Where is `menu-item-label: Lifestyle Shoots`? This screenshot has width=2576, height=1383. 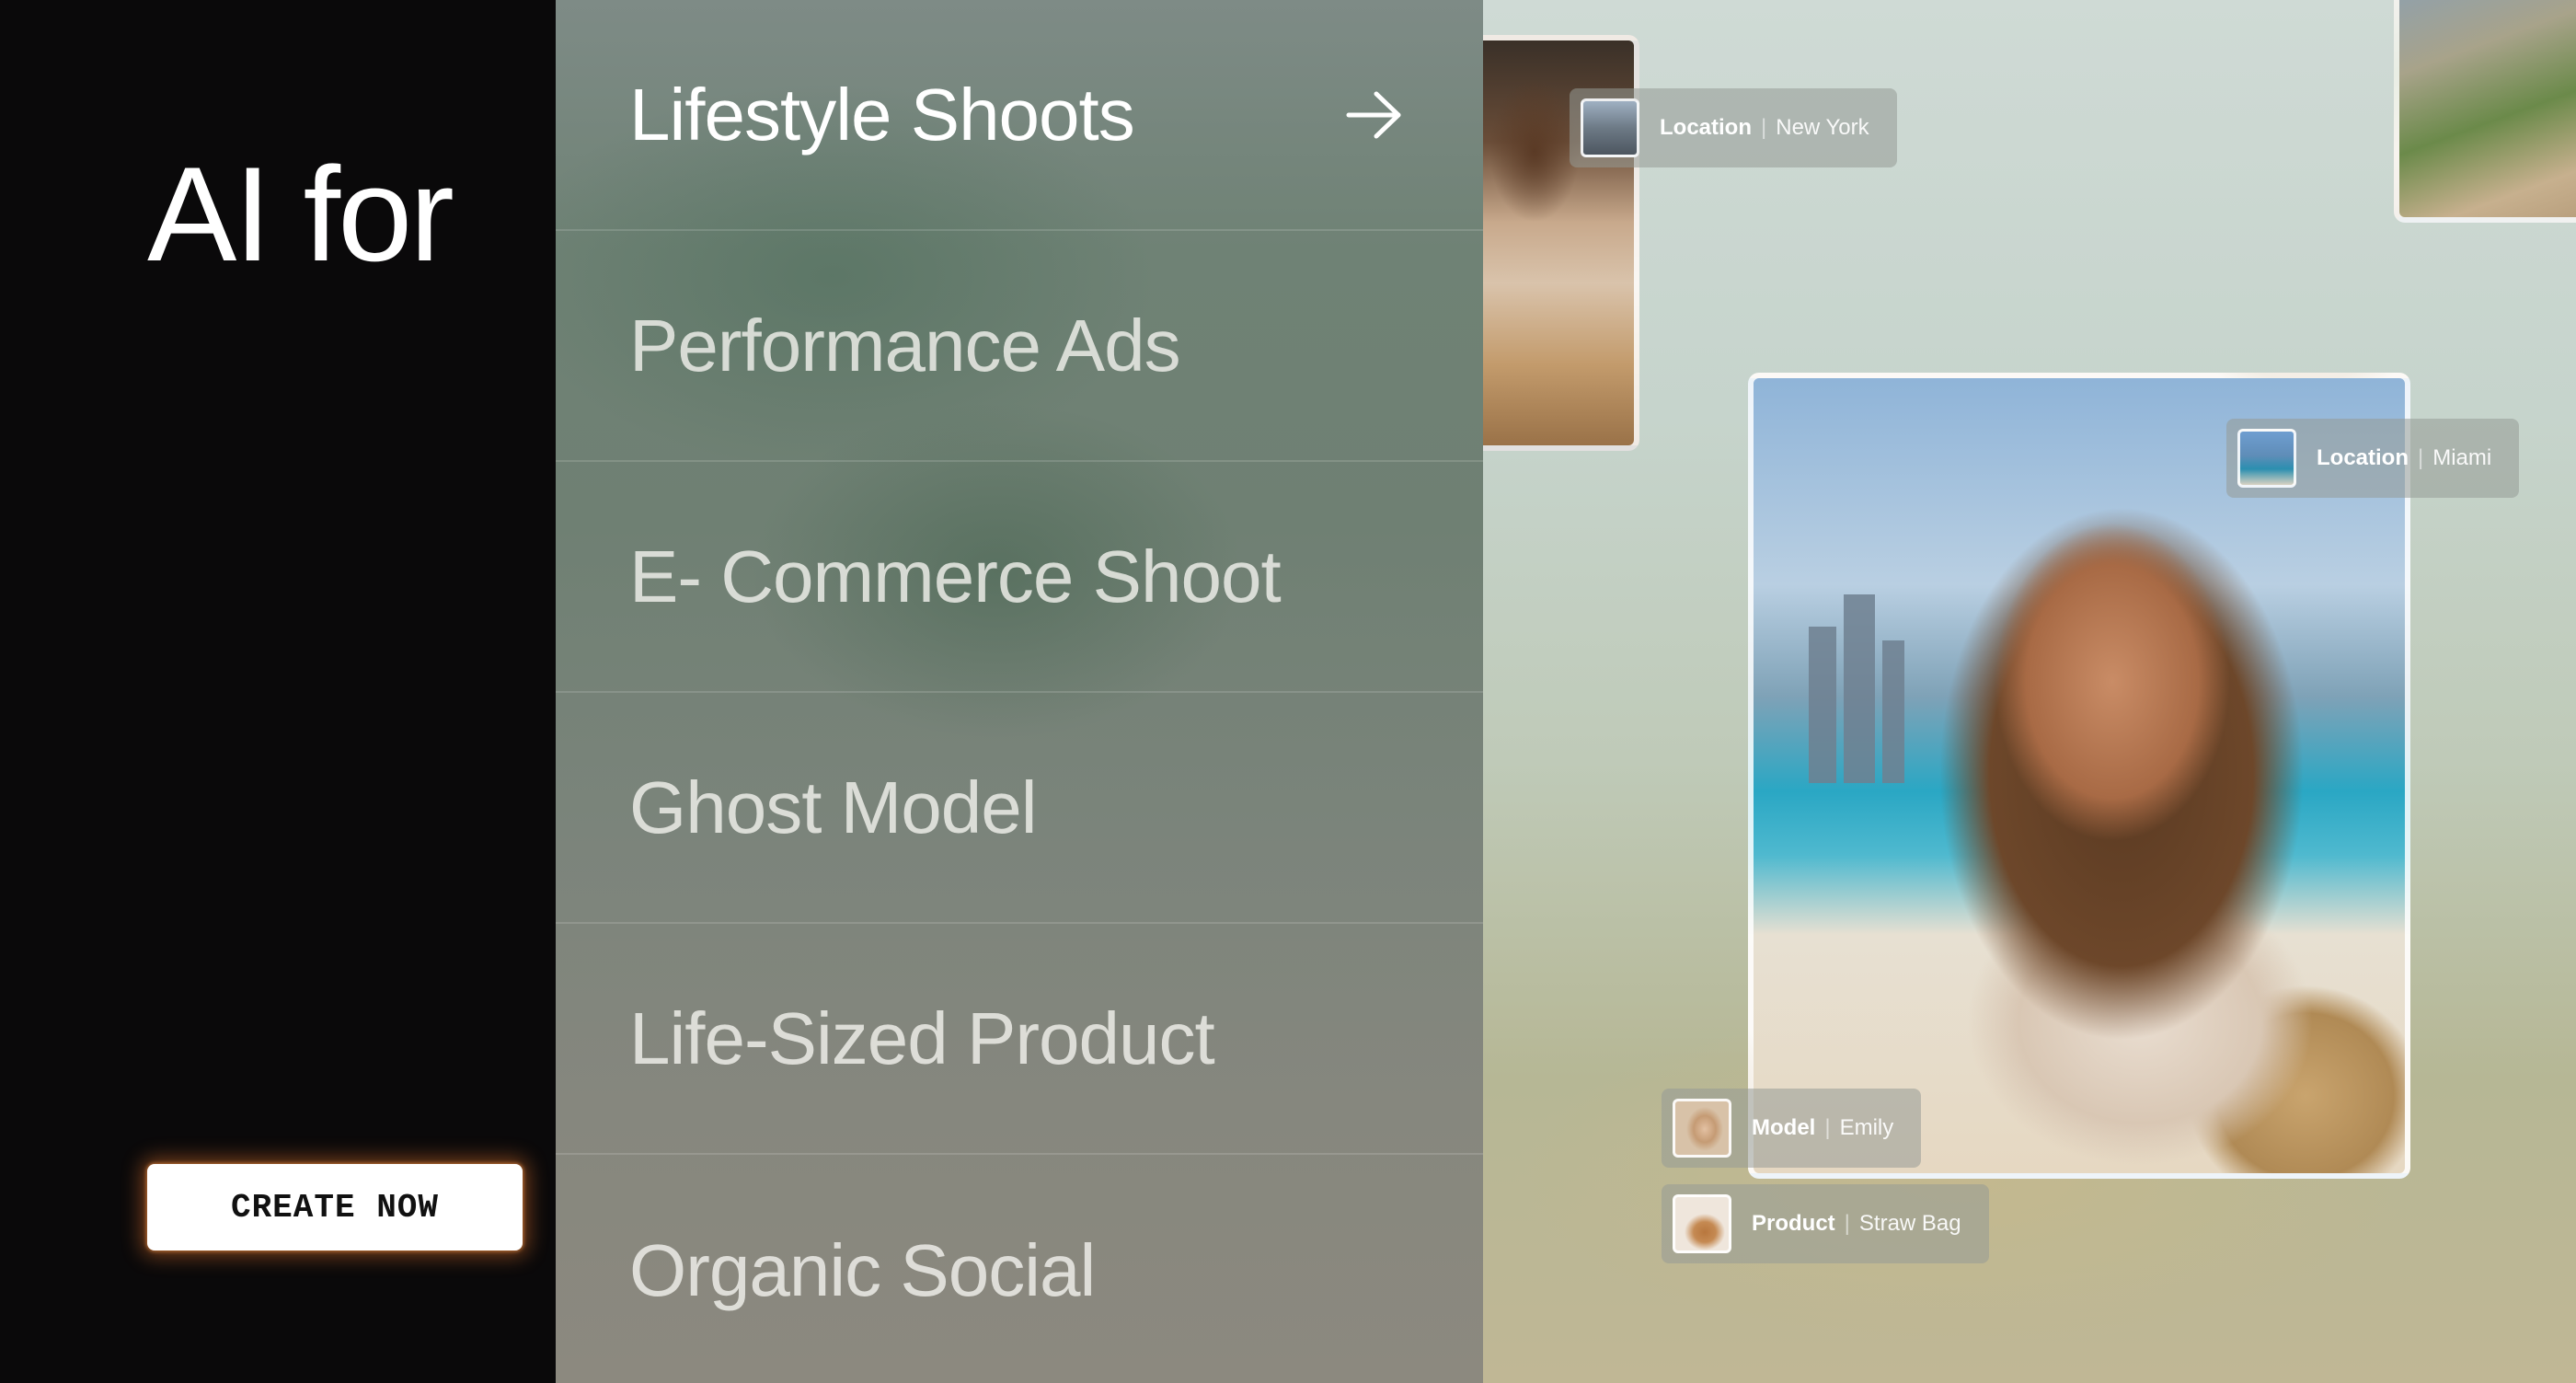
menu-item-label: Lifestyle Shoots is located at coordinates (882, 115).